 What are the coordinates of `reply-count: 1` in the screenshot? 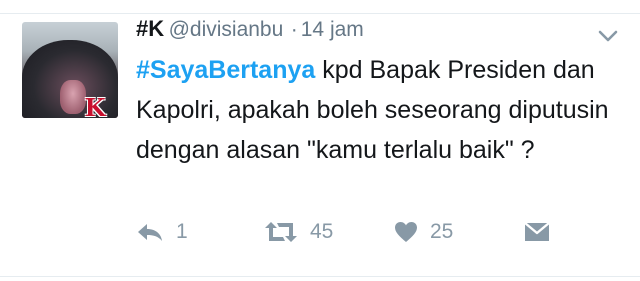 It's located at (182, 231).